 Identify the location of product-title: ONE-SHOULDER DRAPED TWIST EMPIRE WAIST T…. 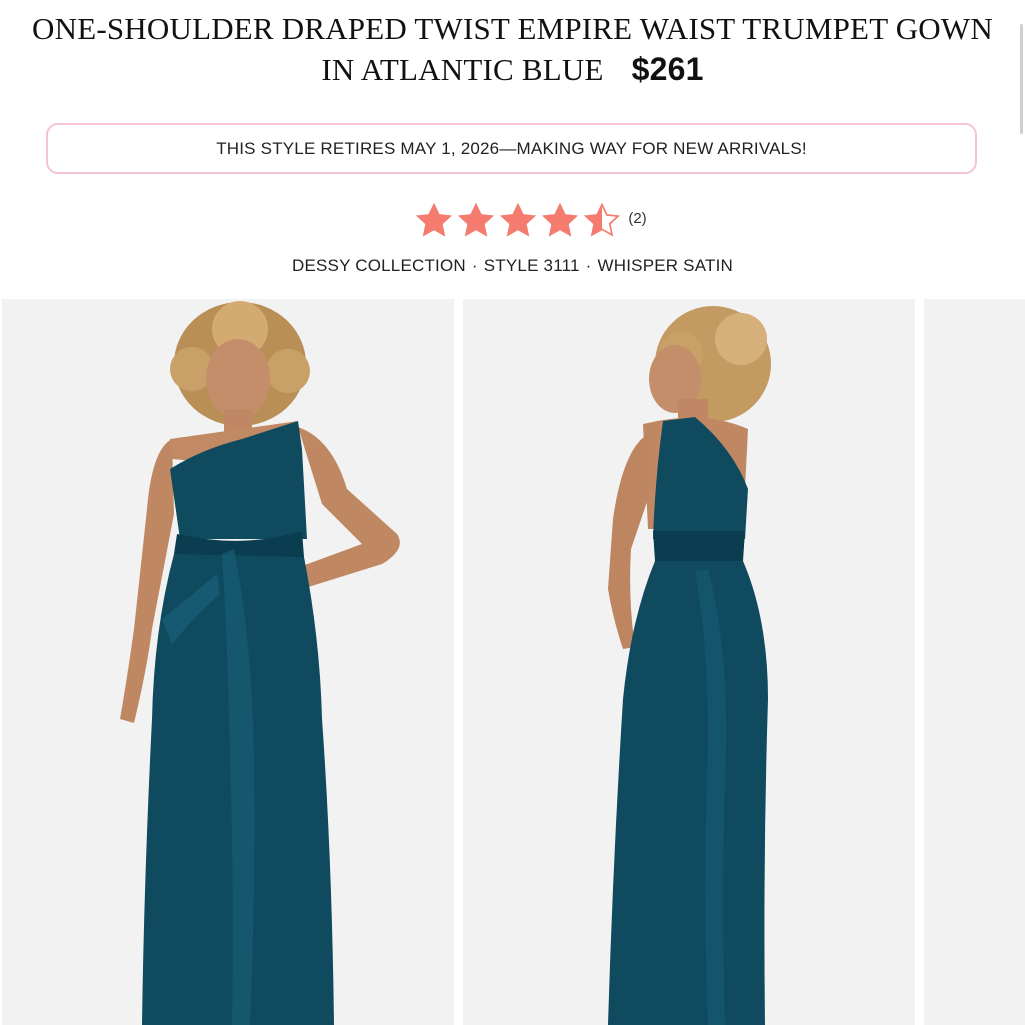
(512, 49).